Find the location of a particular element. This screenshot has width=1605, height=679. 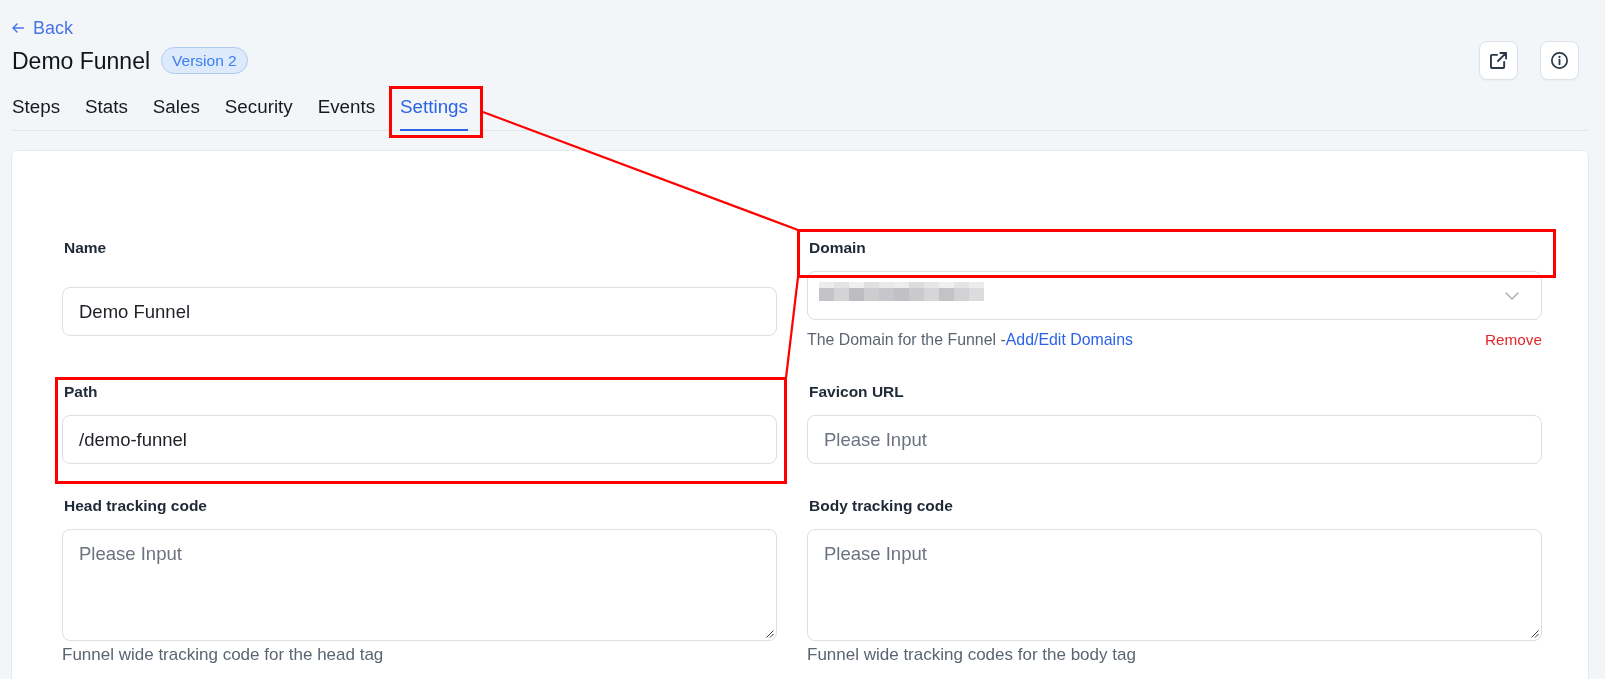

tab: Security is located at coordinates (258, 108).